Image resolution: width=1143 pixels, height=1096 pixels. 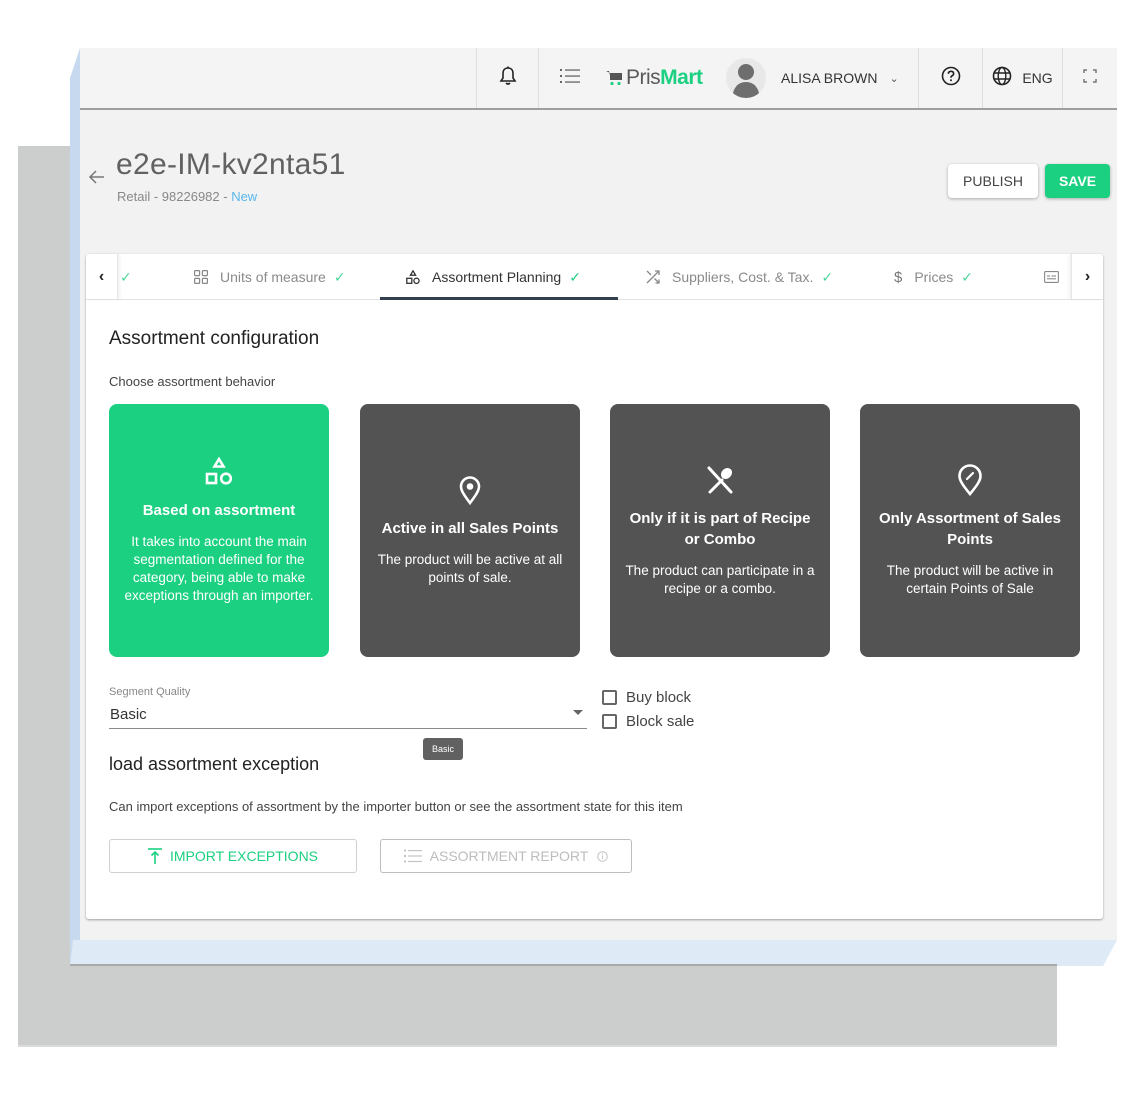 I want to click on segment-quality-select: Basic, so click(x=348, y=715).